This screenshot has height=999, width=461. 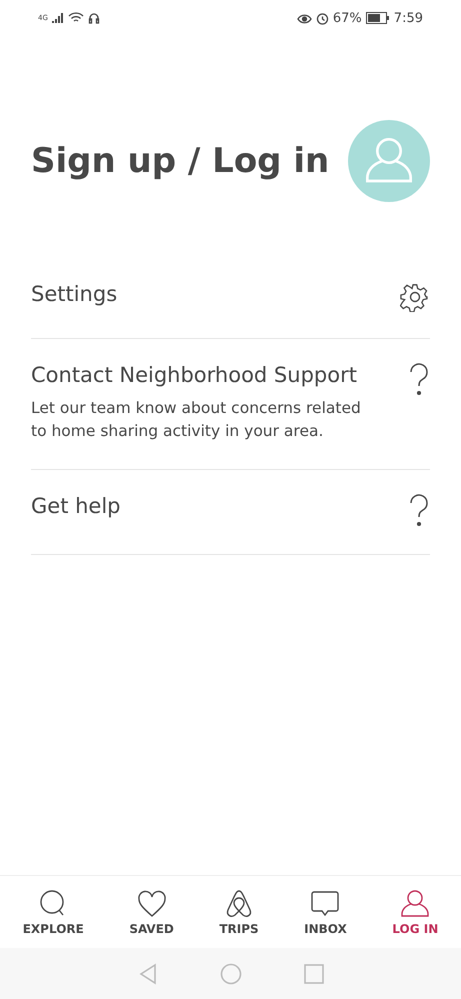 I want to click on loop-logo-icon, so click(x=239, y=903).